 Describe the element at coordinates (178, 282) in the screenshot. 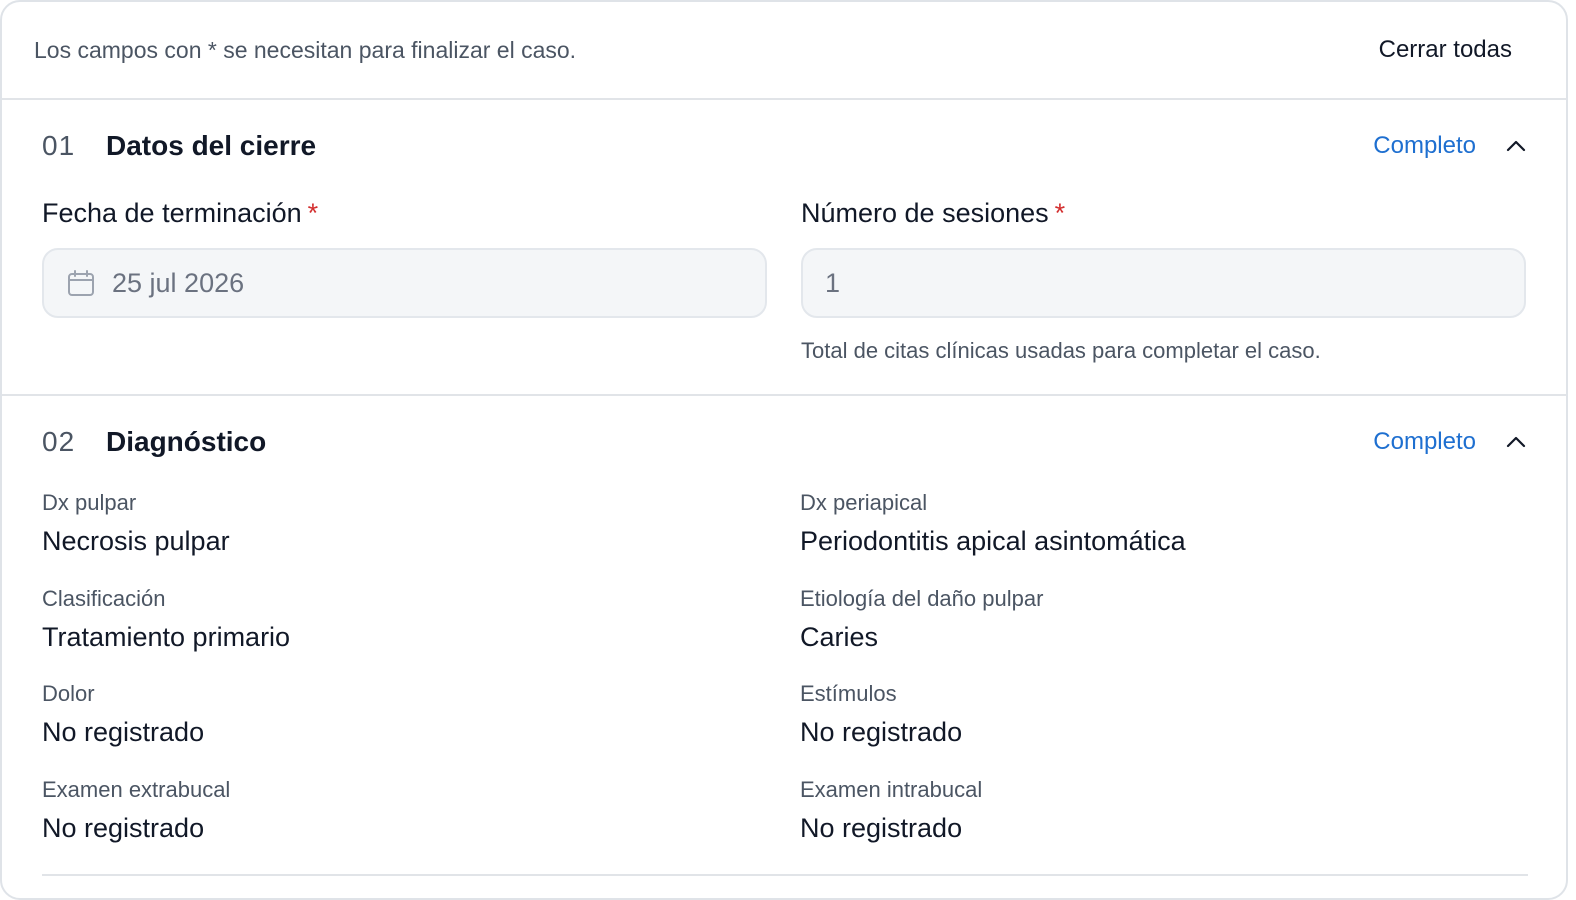

I see `end-date-value: 25 jul 2026` at that location.